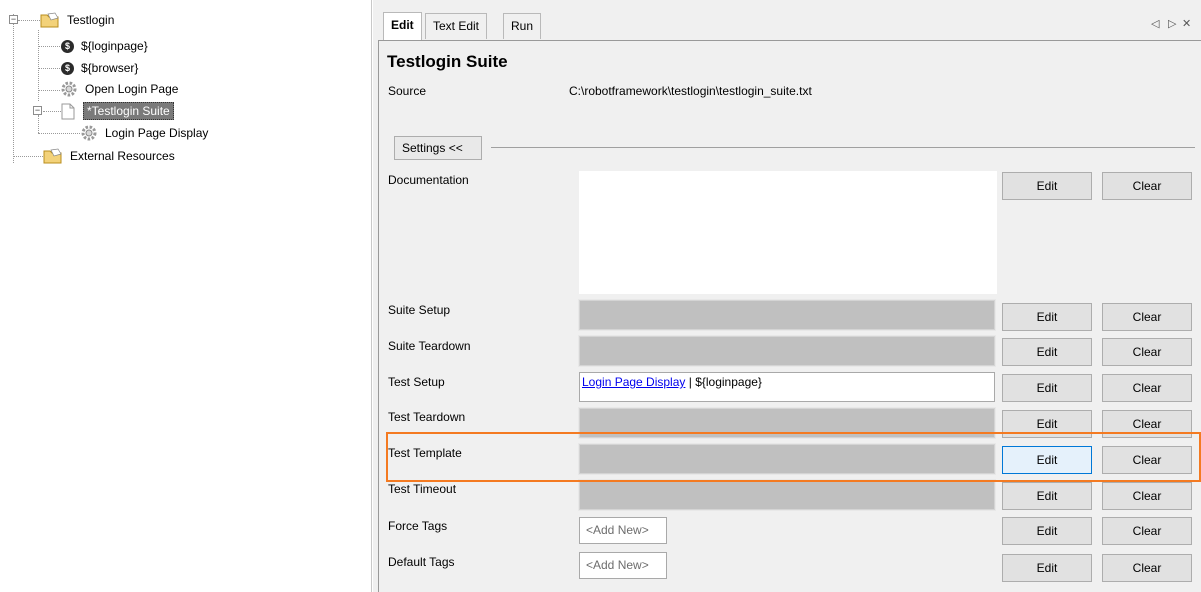 This screenshot has width=1201, height=592. What do you see at coordinates (1147, 186) in the screenshot?
I see `documentation-clear-button: Clear` at bounding box center [1147, 186].